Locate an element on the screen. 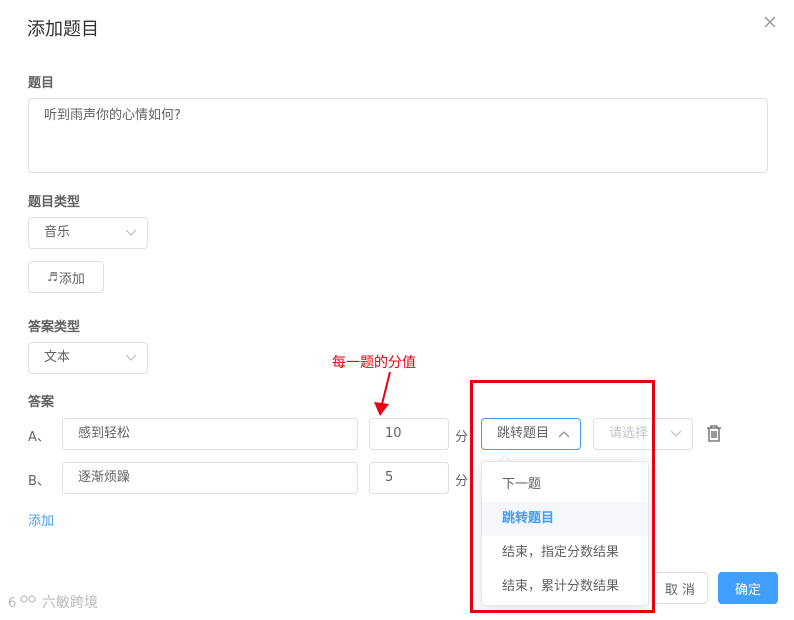  answer-type-value: 文本 is located at coordinates (57, 357).